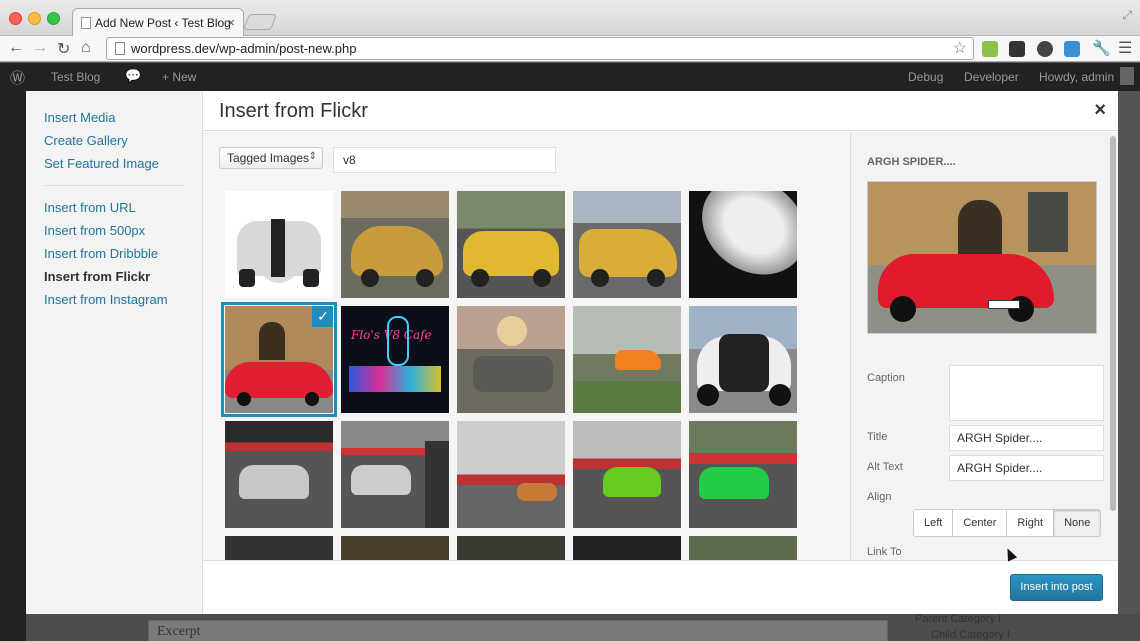  Describe the element at coordinates (293, 111) in the screenshot. I see `page-title: Insert from Flickr` at that location.